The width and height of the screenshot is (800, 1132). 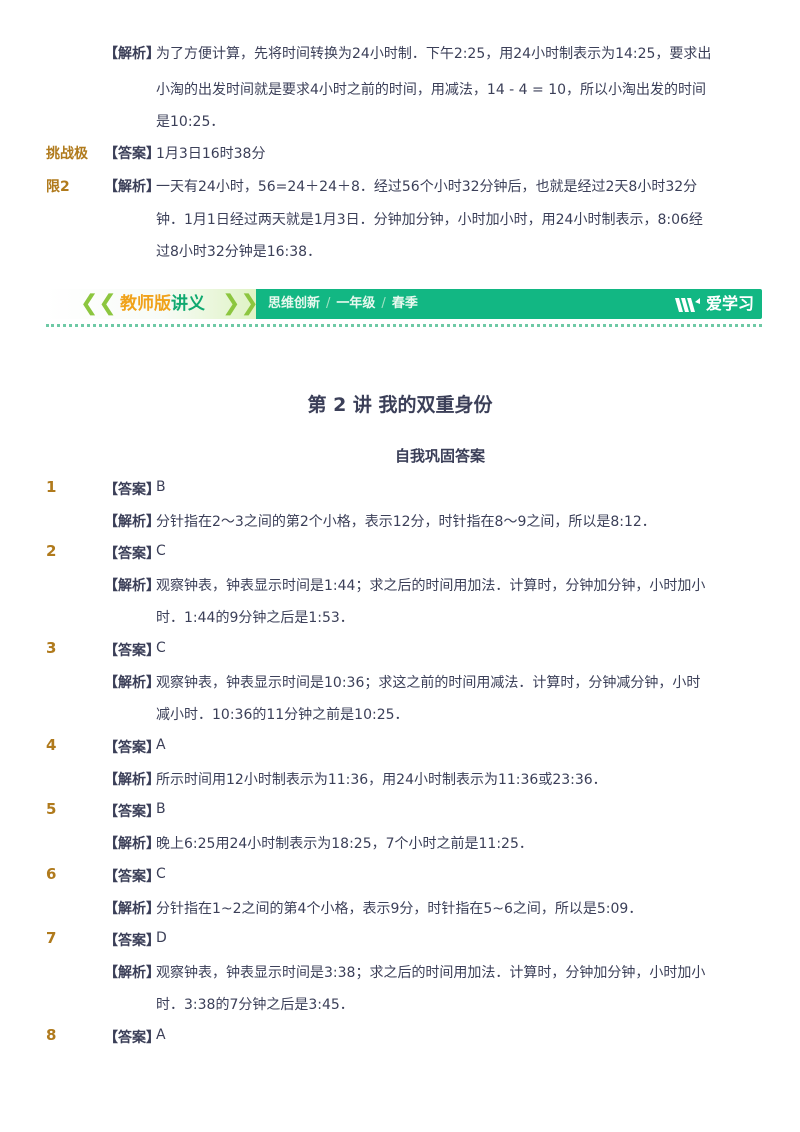 I want to click on question-number: 1, so click(x=51, y=487).